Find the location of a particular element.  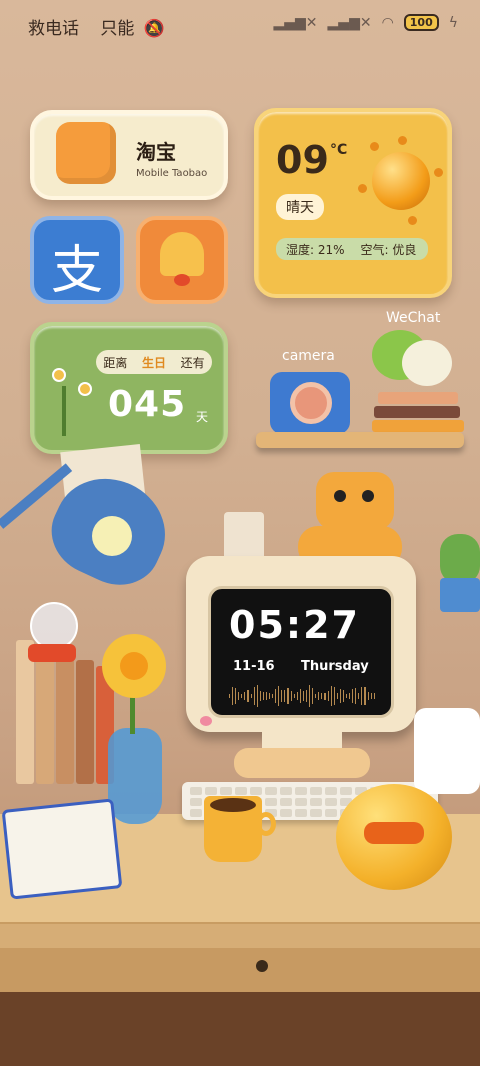

taobao-app-widget: 淘宝 Mobile Taobao is located at coordinates (129, 155).